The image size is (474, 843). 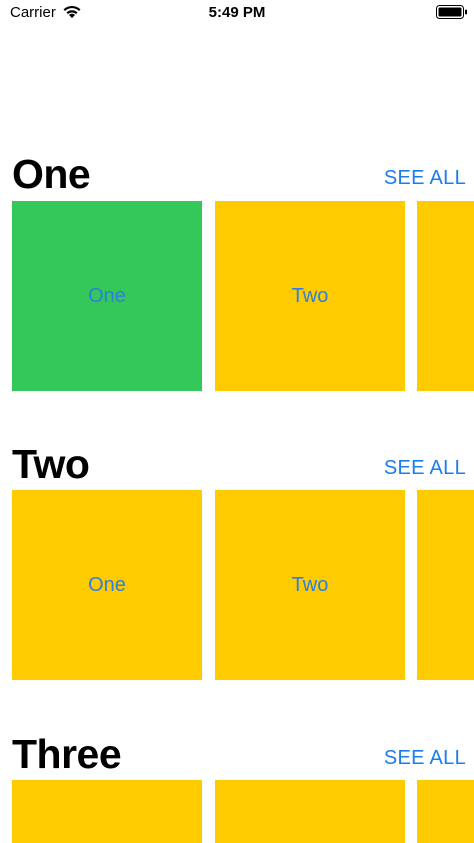 I want to click on status-time: 5:49 PM, so click(x=237, y=12).